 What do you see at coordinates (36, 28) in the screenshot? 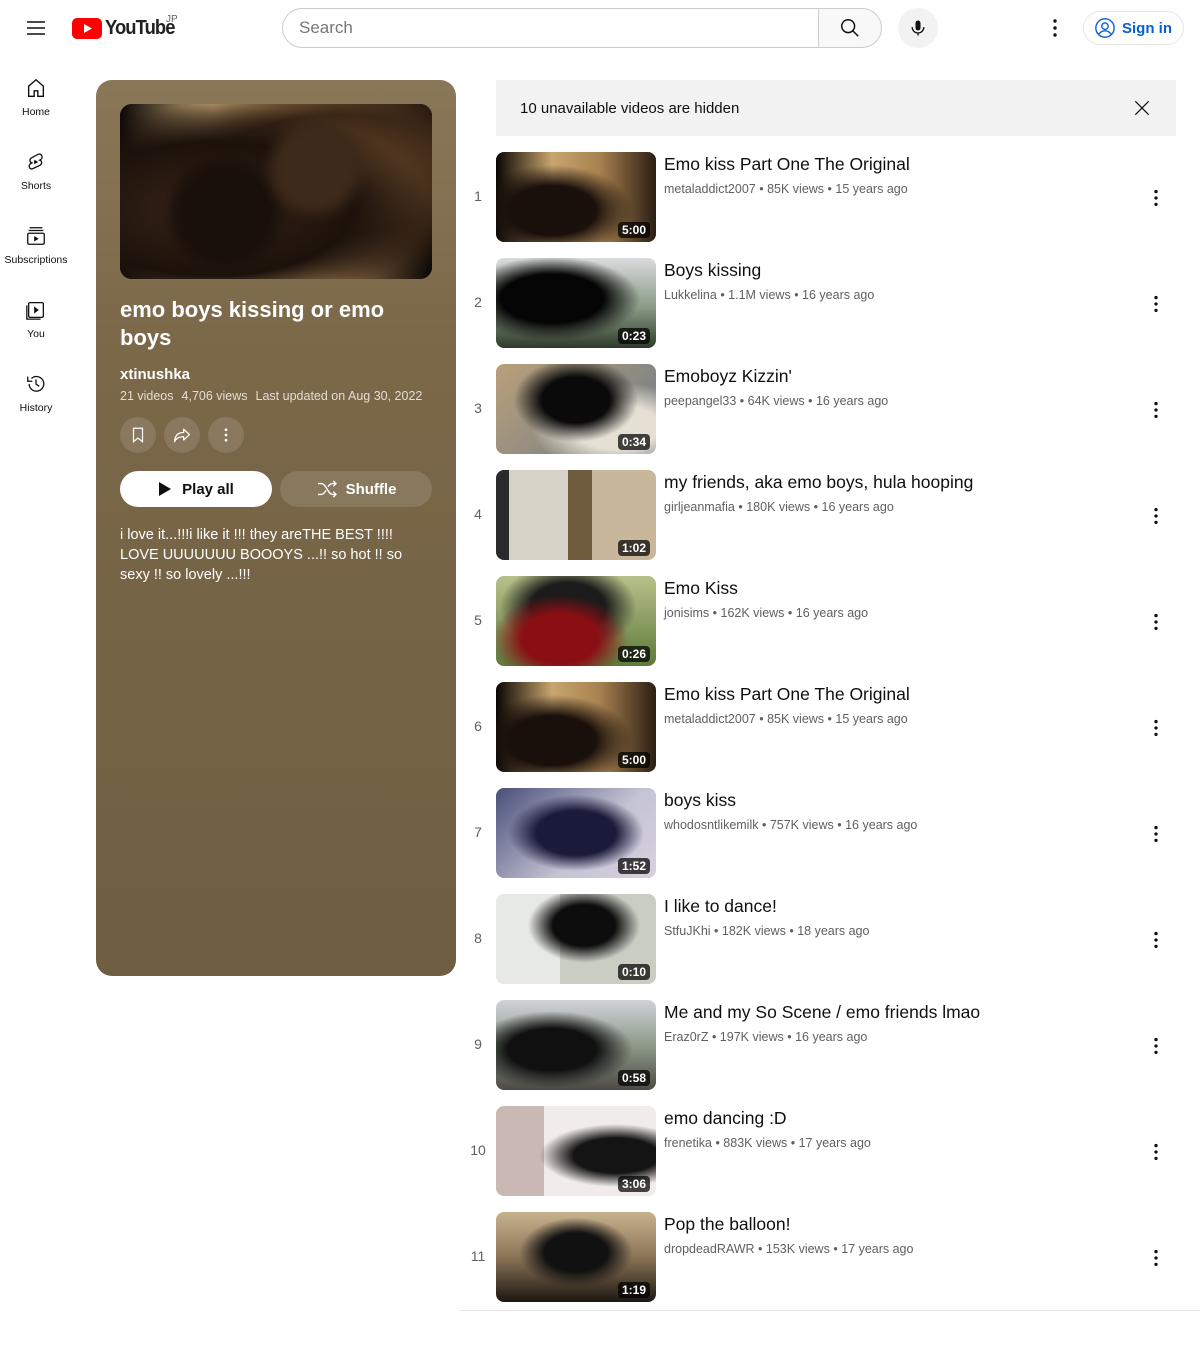
I see `guide-menu-button` at bounding box center [36, 28].